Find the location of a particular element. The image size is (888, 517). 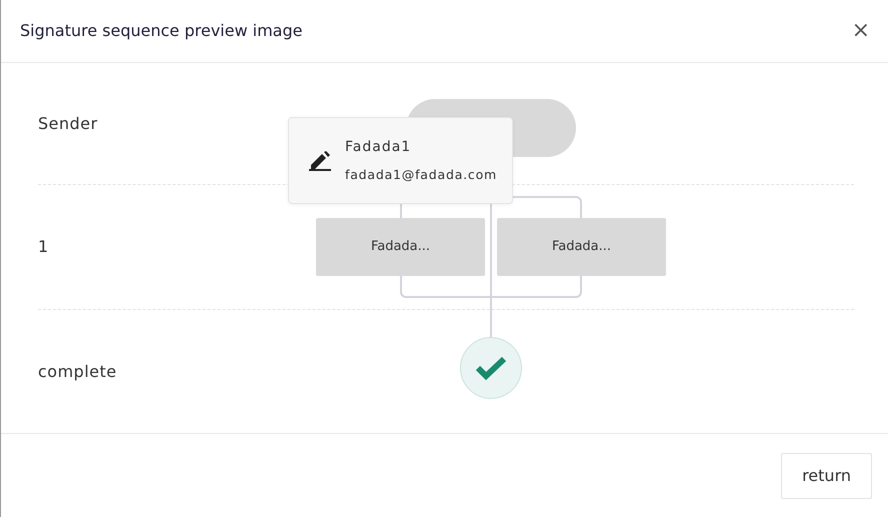

return-button: return is located at coordinates (826, 475).